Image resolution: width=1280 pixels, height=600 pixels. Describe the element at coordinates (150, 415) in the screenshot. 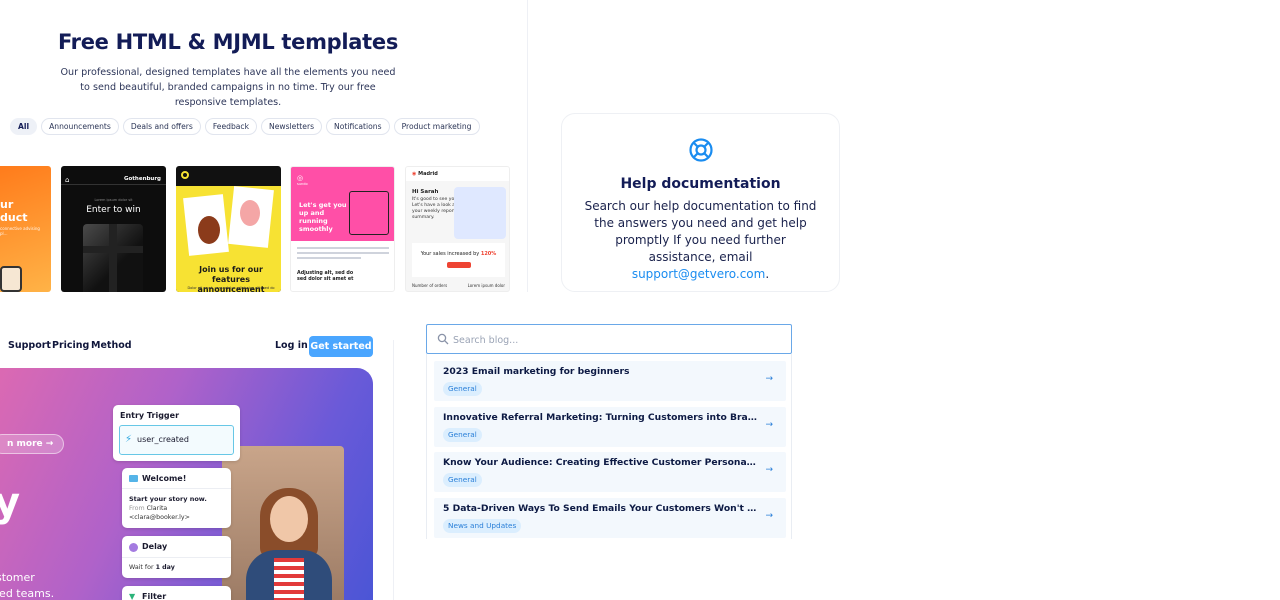

I see `node-title: Entry Trigger` at that location.